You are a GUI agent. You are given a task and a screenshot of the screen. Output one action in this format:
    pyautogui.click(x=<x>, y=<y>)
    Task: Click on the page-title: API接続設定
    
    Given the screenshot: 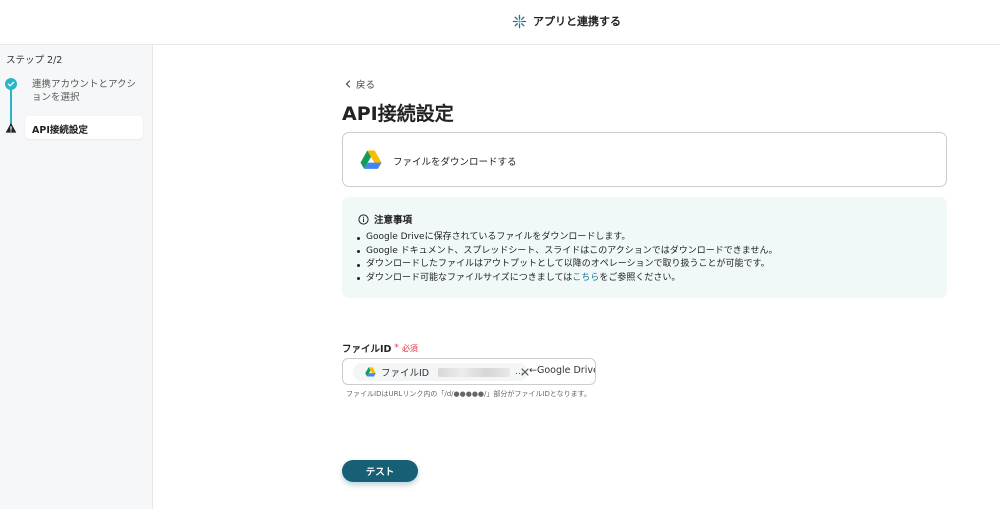 What is the action you would take?
    pyautogui.click(x=398, y=114)
    